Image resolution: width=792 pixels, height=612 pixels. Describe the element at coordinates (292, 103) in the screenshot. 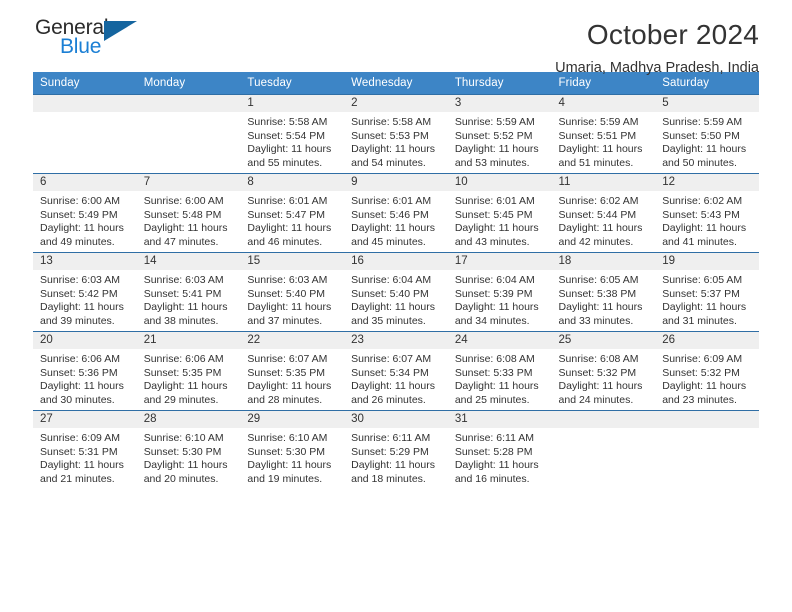

I see `day-number: 1` at that location.